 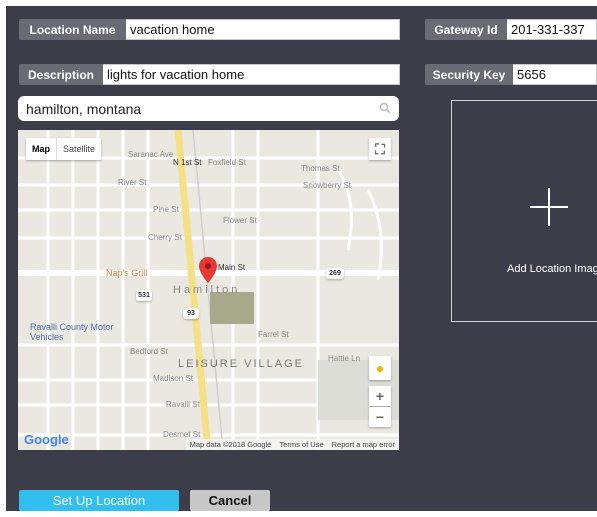 I want to click on description-field: Description lights for vacation home, so click(x=209, y=74).